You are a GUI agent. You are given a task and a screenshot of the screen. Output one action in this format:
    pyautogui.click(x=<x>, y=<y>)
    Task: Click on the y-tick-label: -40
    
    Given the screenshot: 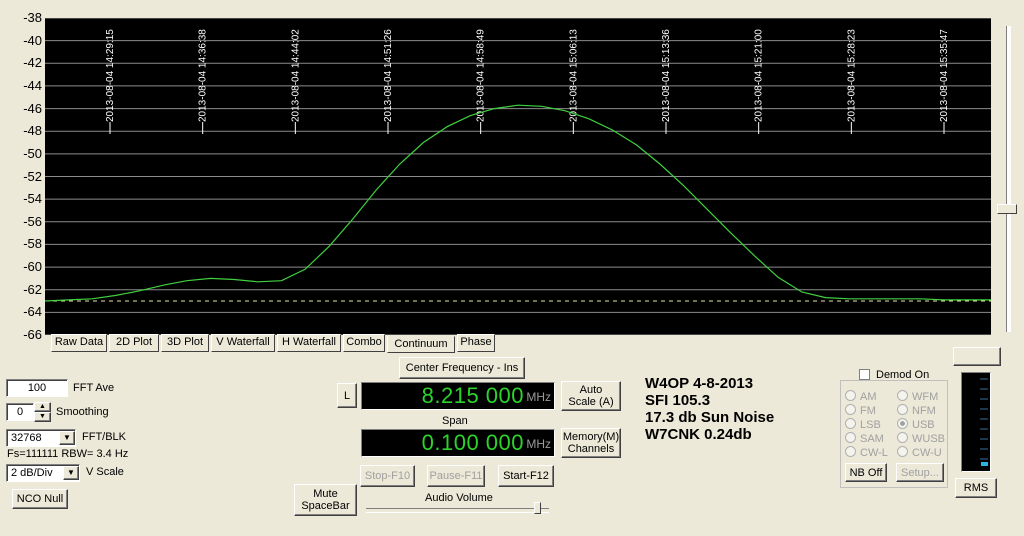 What is the action you would take?
    pyautogui.click(x=32, y=40)
    